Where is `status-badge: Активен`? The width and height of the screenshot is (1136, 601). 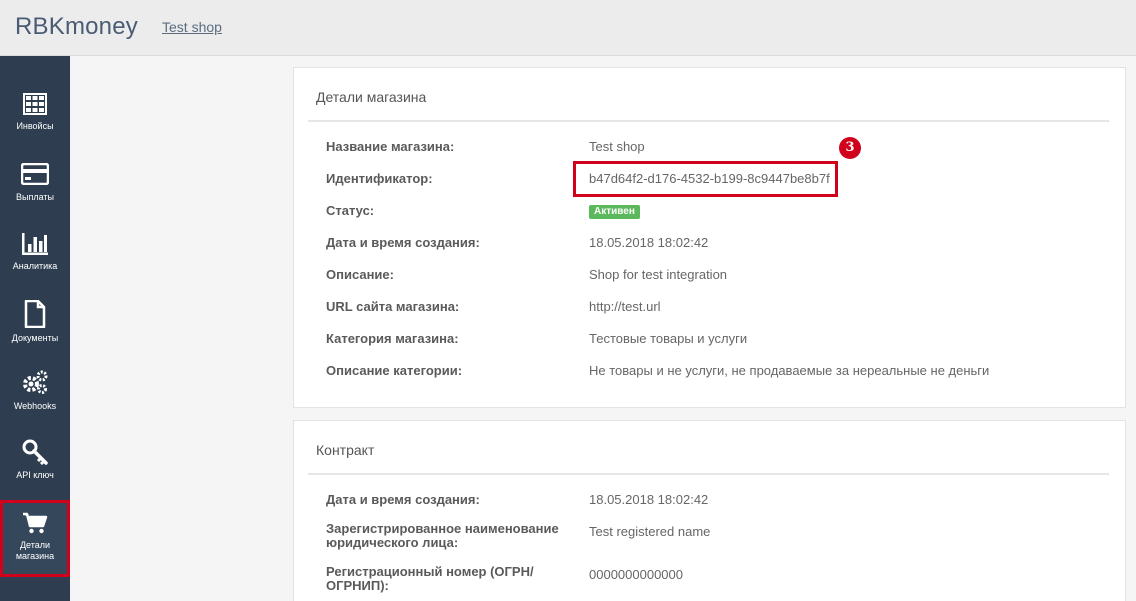
status-badge: Активен is located at coordinates (614, 212).